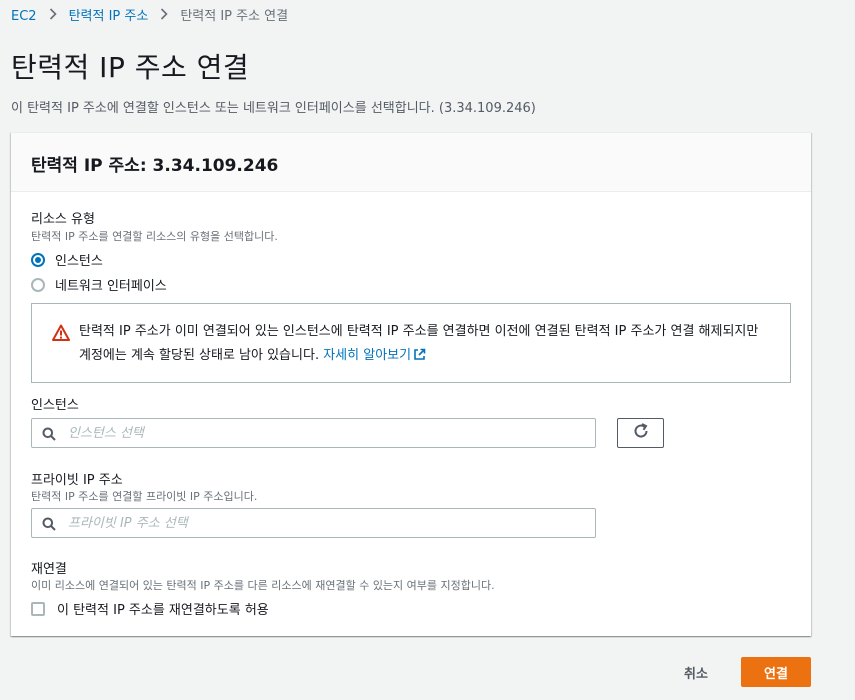 The image size is (855, 700). What do you see at coordinates (24, 17) in the screenshot?
I see `breadcrumb-ec2-link: EC2` at bounding box center [24, 17].